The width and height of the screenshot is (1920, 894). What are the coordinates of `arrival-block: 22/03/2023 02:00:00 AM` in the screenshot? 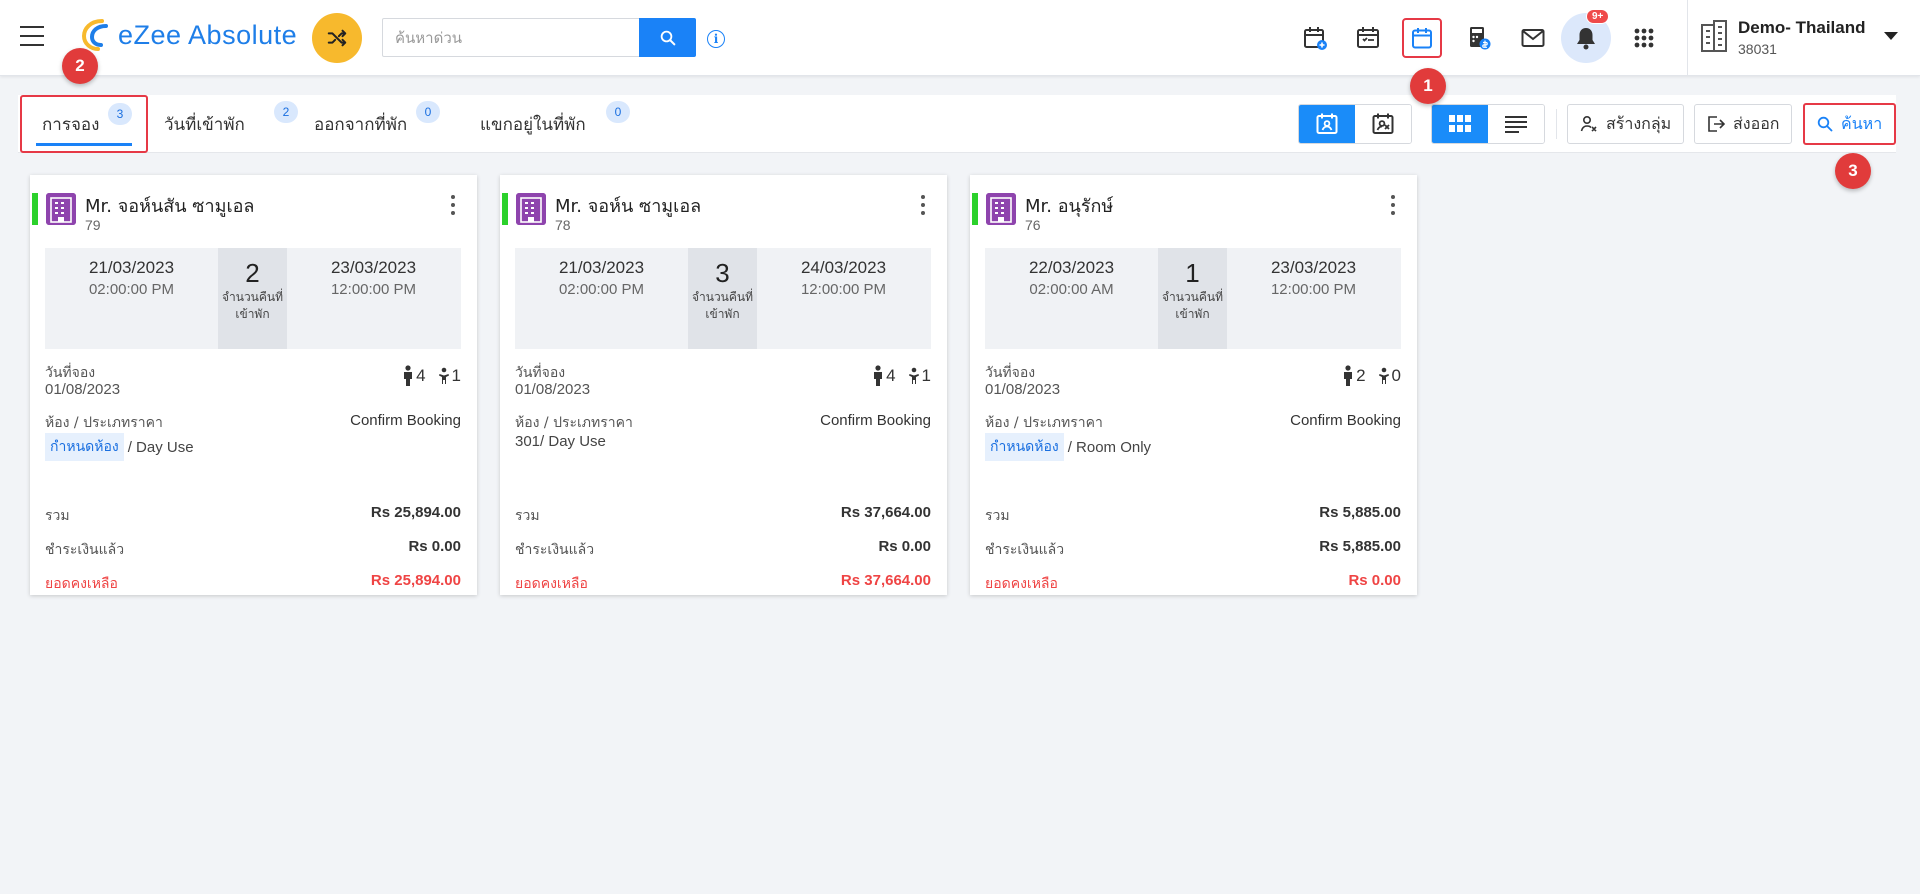 It's located at (1071, 278).